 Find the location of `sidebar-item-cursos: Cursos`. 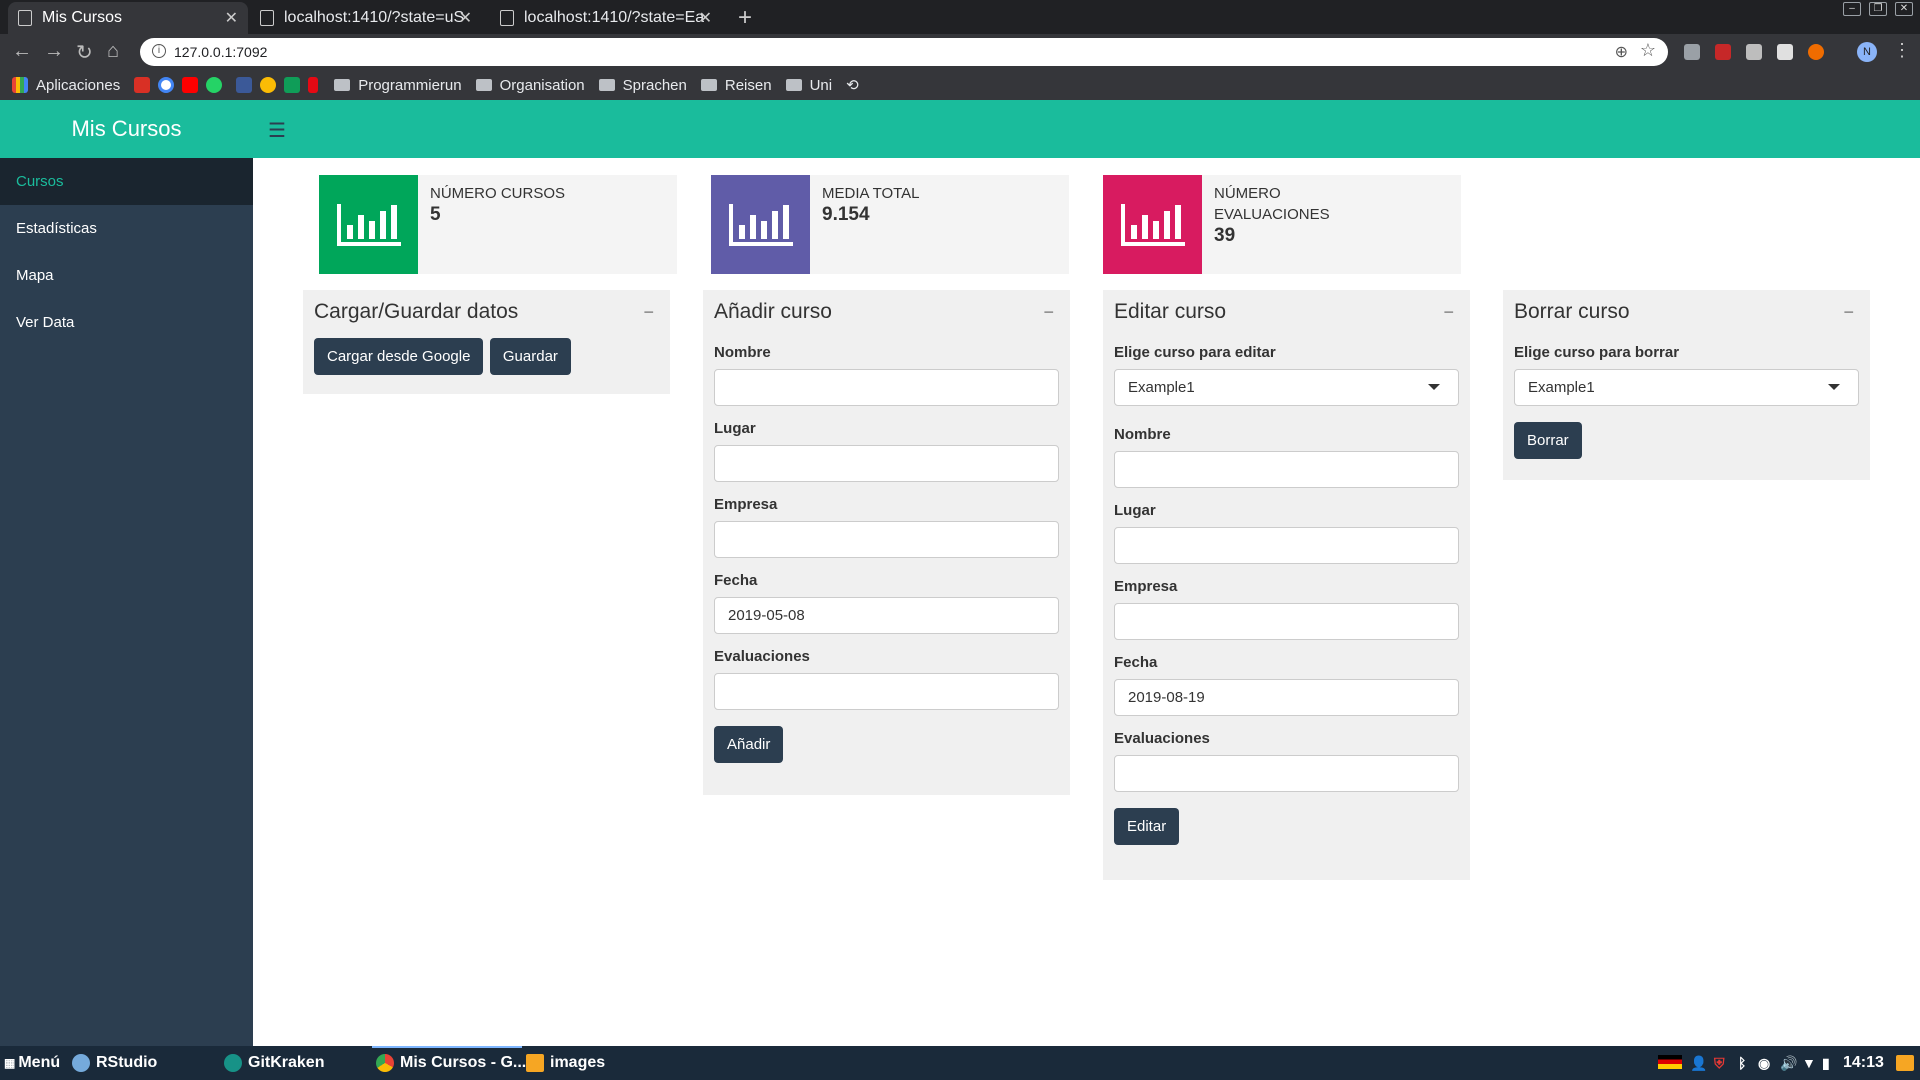

sidebar-item-cursos: Cursos is located at coordinates (126, 181).